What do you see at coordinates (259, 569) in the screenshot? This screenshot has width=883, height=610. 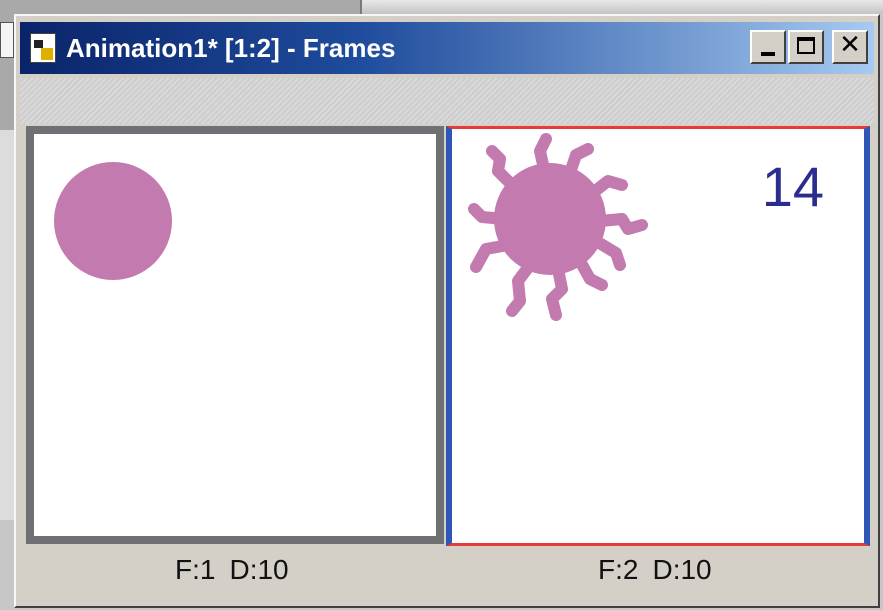 I see `frame-1-delay: D:10` at bounding box center [259, 569].